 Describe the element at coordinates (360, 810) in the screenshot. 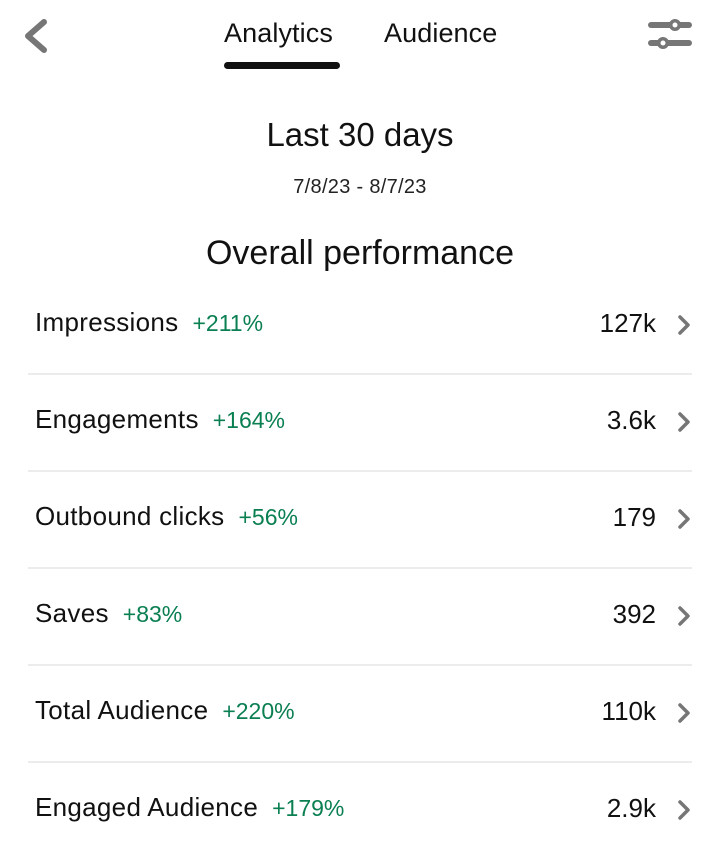

I see `metric-row-engaged-audience: Engaged Audience +179% 2.9k` at that location.